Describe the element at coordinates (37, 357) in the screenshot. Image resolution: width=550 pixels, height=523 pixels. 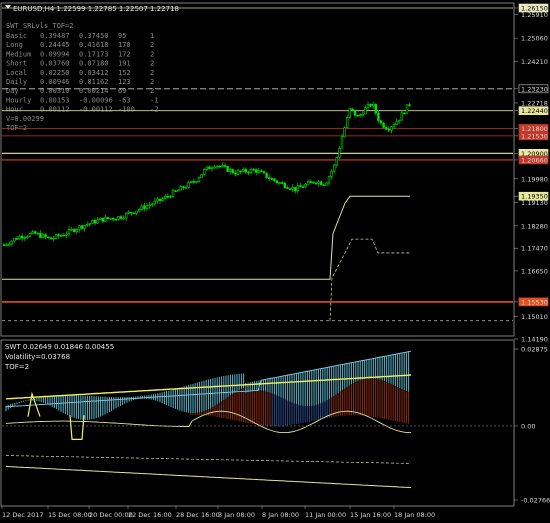
I see `volatility-label: Volatility=0.03768` at that location.